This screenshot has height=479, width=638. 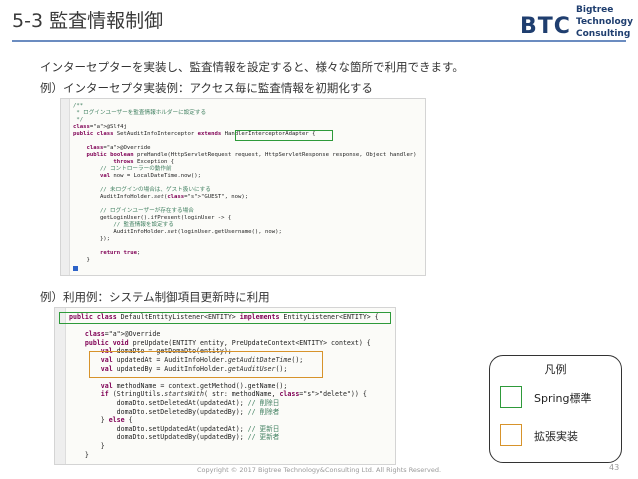 I want to click on code-line: getLoginUser().ifPresent(loginUser -> {, so click(x=152, y=218).